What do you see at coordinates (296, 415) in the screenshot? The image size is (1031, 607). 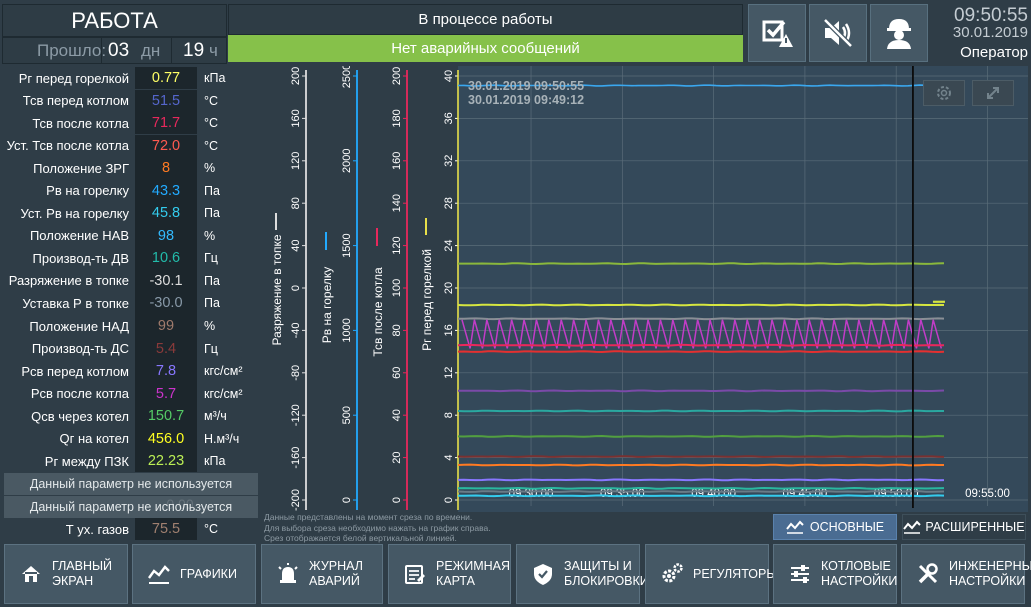 I see `secondary-y-tick-label: -120` at bounding box center [296, 415].